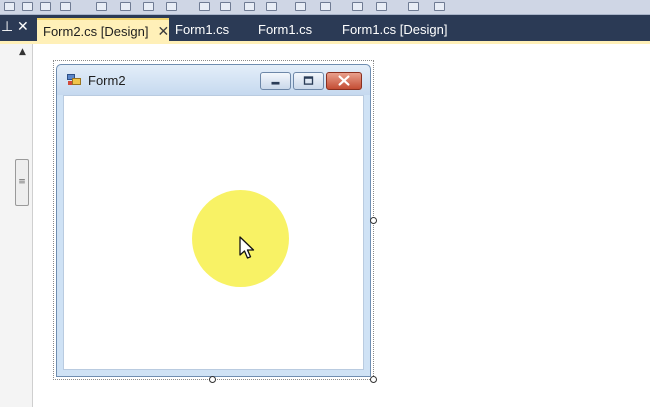 The width and height of the screenshot is (650, 407). I want to click on tab-order-icon, so click(413, 6).